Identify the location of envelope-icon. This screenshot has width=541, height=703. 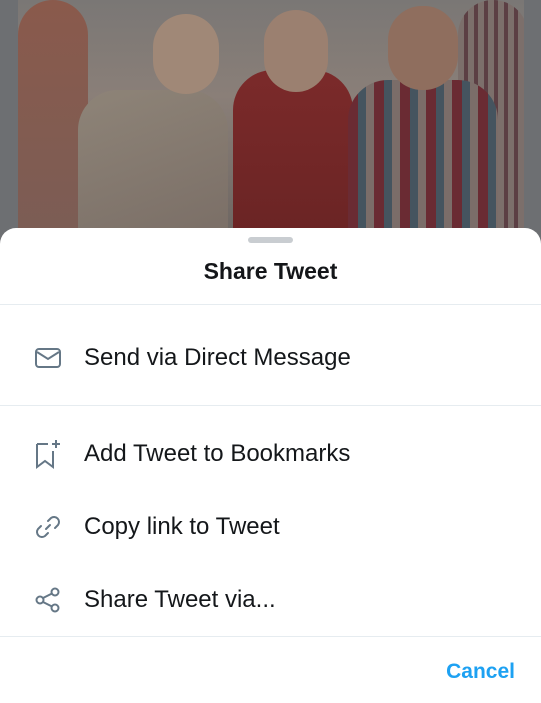
(48, 358).